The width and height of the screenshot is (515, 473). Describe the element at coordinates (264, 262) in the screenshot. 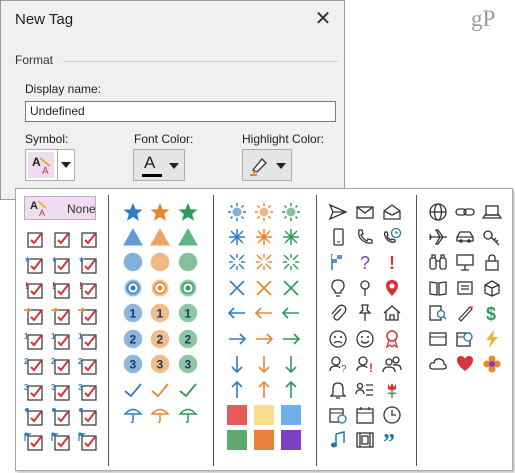

I see `burst-orange-icon` at that location.